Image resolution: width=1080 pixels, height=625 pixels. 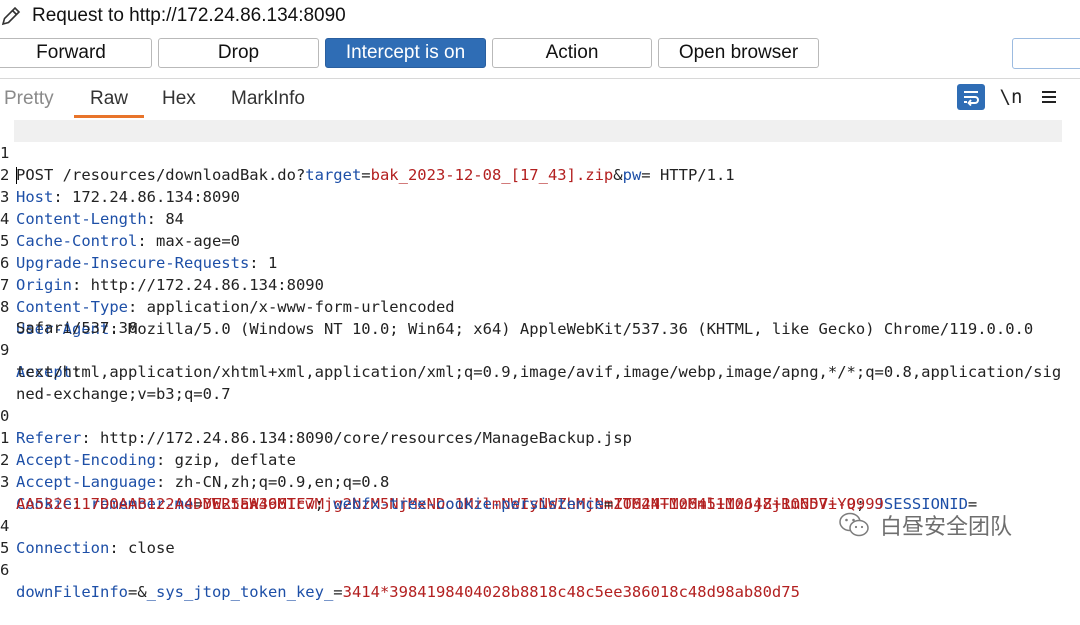 I want to click on drop-button: Drop, so click(x=238, y=53).